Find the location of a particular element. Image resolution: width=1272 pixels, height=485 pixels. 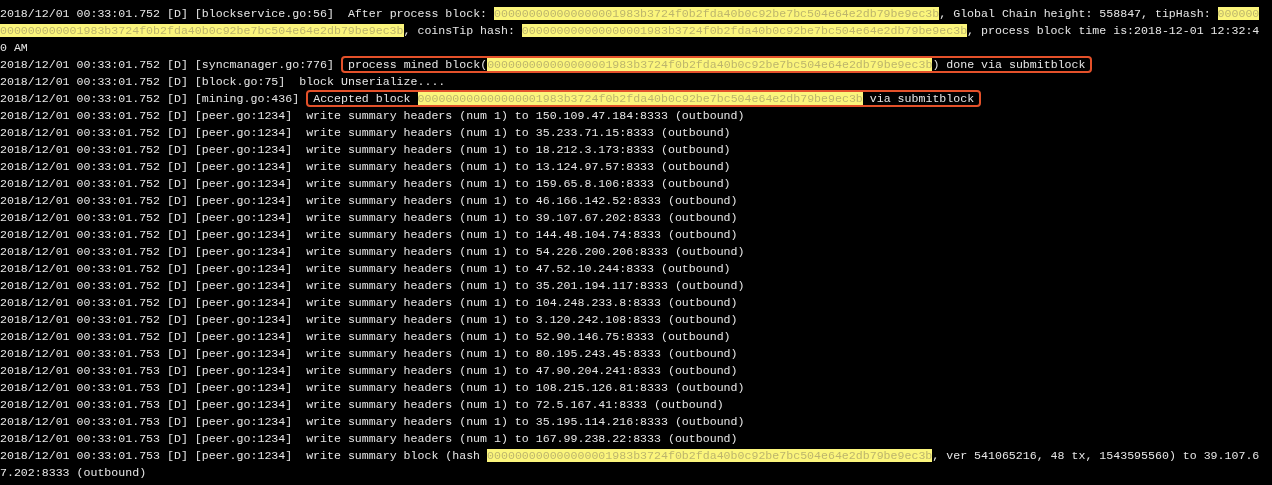

block-hash: 000000 is located at coordinates (1238, 13).